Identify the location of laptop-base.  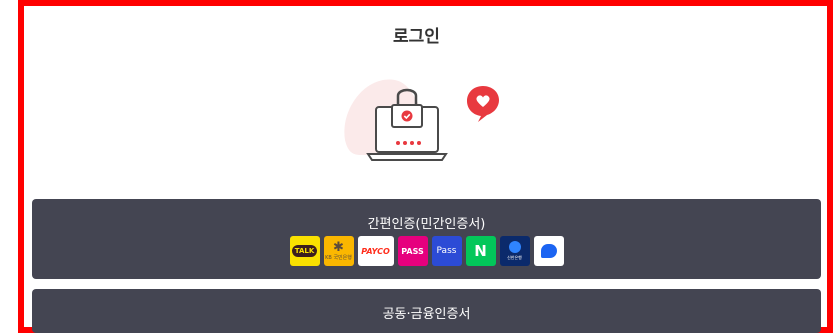
(407, 157).